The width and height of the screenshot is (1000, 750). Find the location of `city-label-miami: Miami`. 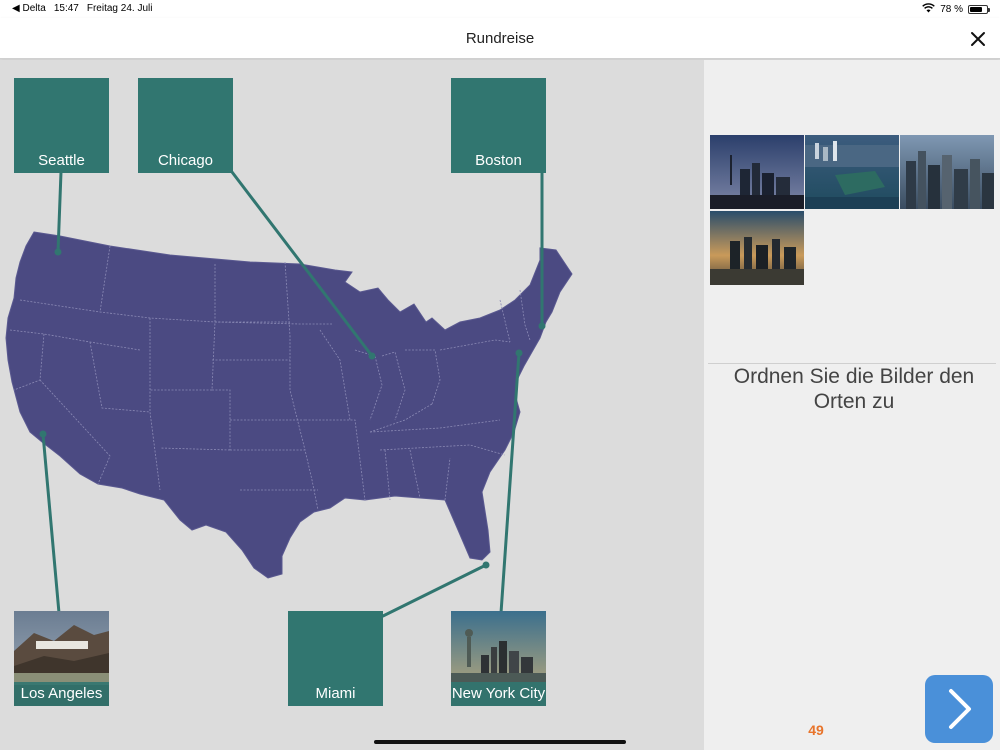

city-label-miami: Miami is located at coordinates (335, 693).